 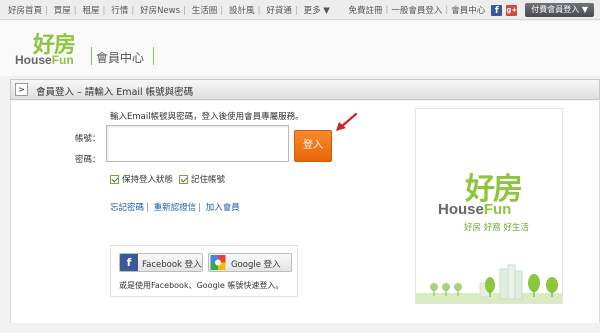 I want to click on nav-rent: 租屋, so click(x=91, y=11).